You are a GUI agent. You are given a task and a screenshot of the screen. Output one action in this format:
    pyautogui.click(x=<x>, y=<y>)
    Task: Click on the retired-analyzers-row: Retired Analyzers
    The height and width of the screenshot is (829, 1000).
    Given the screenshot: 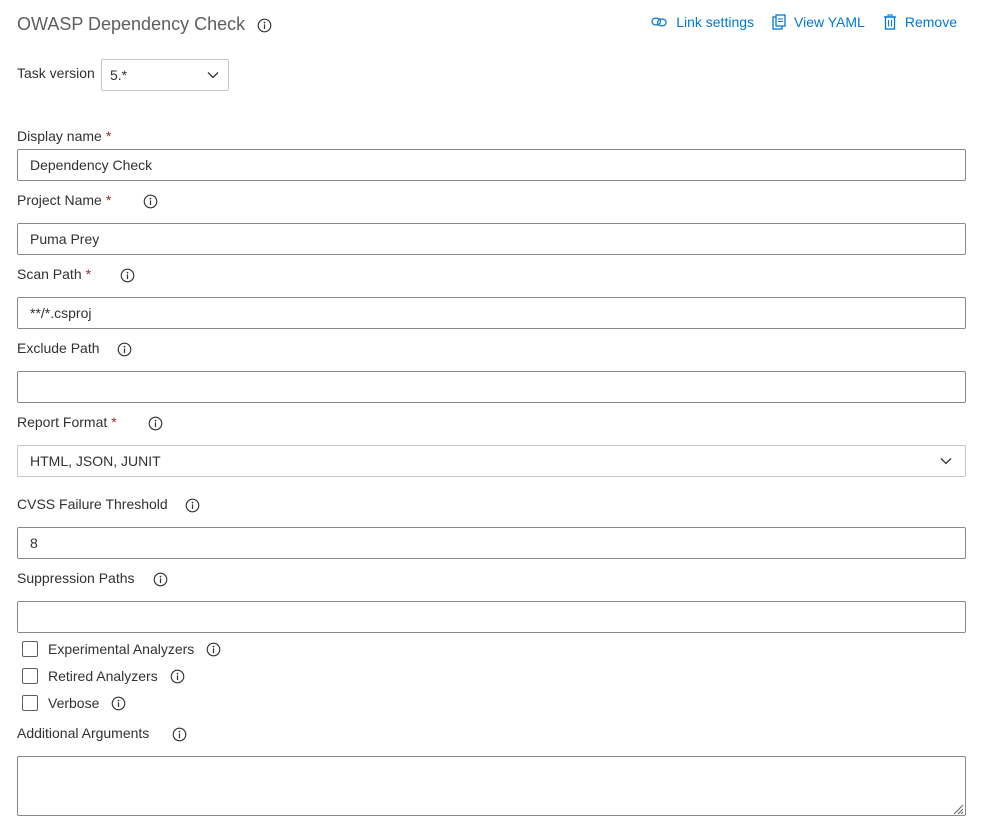 What is the action you would take?
    pyautogui.click(x=103, y=676)
    